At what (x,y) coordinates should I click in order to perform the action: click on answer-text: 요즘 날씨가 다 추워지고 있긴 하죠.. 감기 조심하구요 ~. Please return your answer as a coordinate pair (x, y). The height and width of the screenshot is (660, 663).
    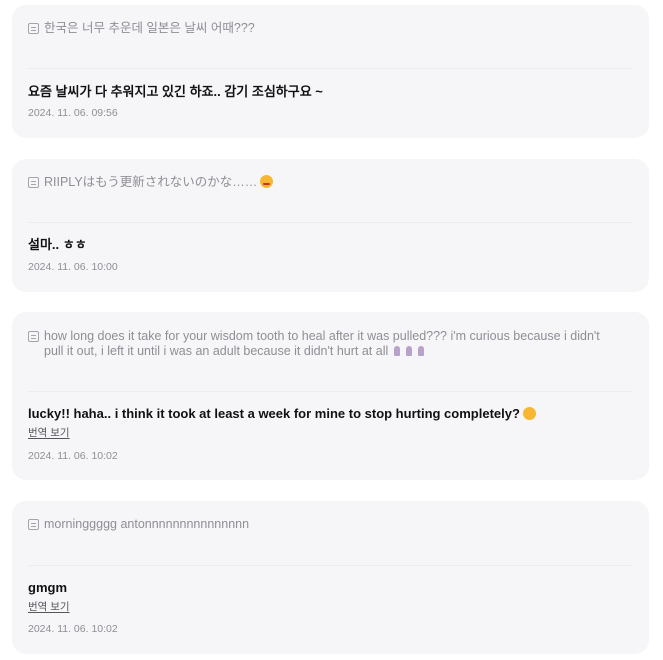
    Looking at the image, I should click on (175, 91).